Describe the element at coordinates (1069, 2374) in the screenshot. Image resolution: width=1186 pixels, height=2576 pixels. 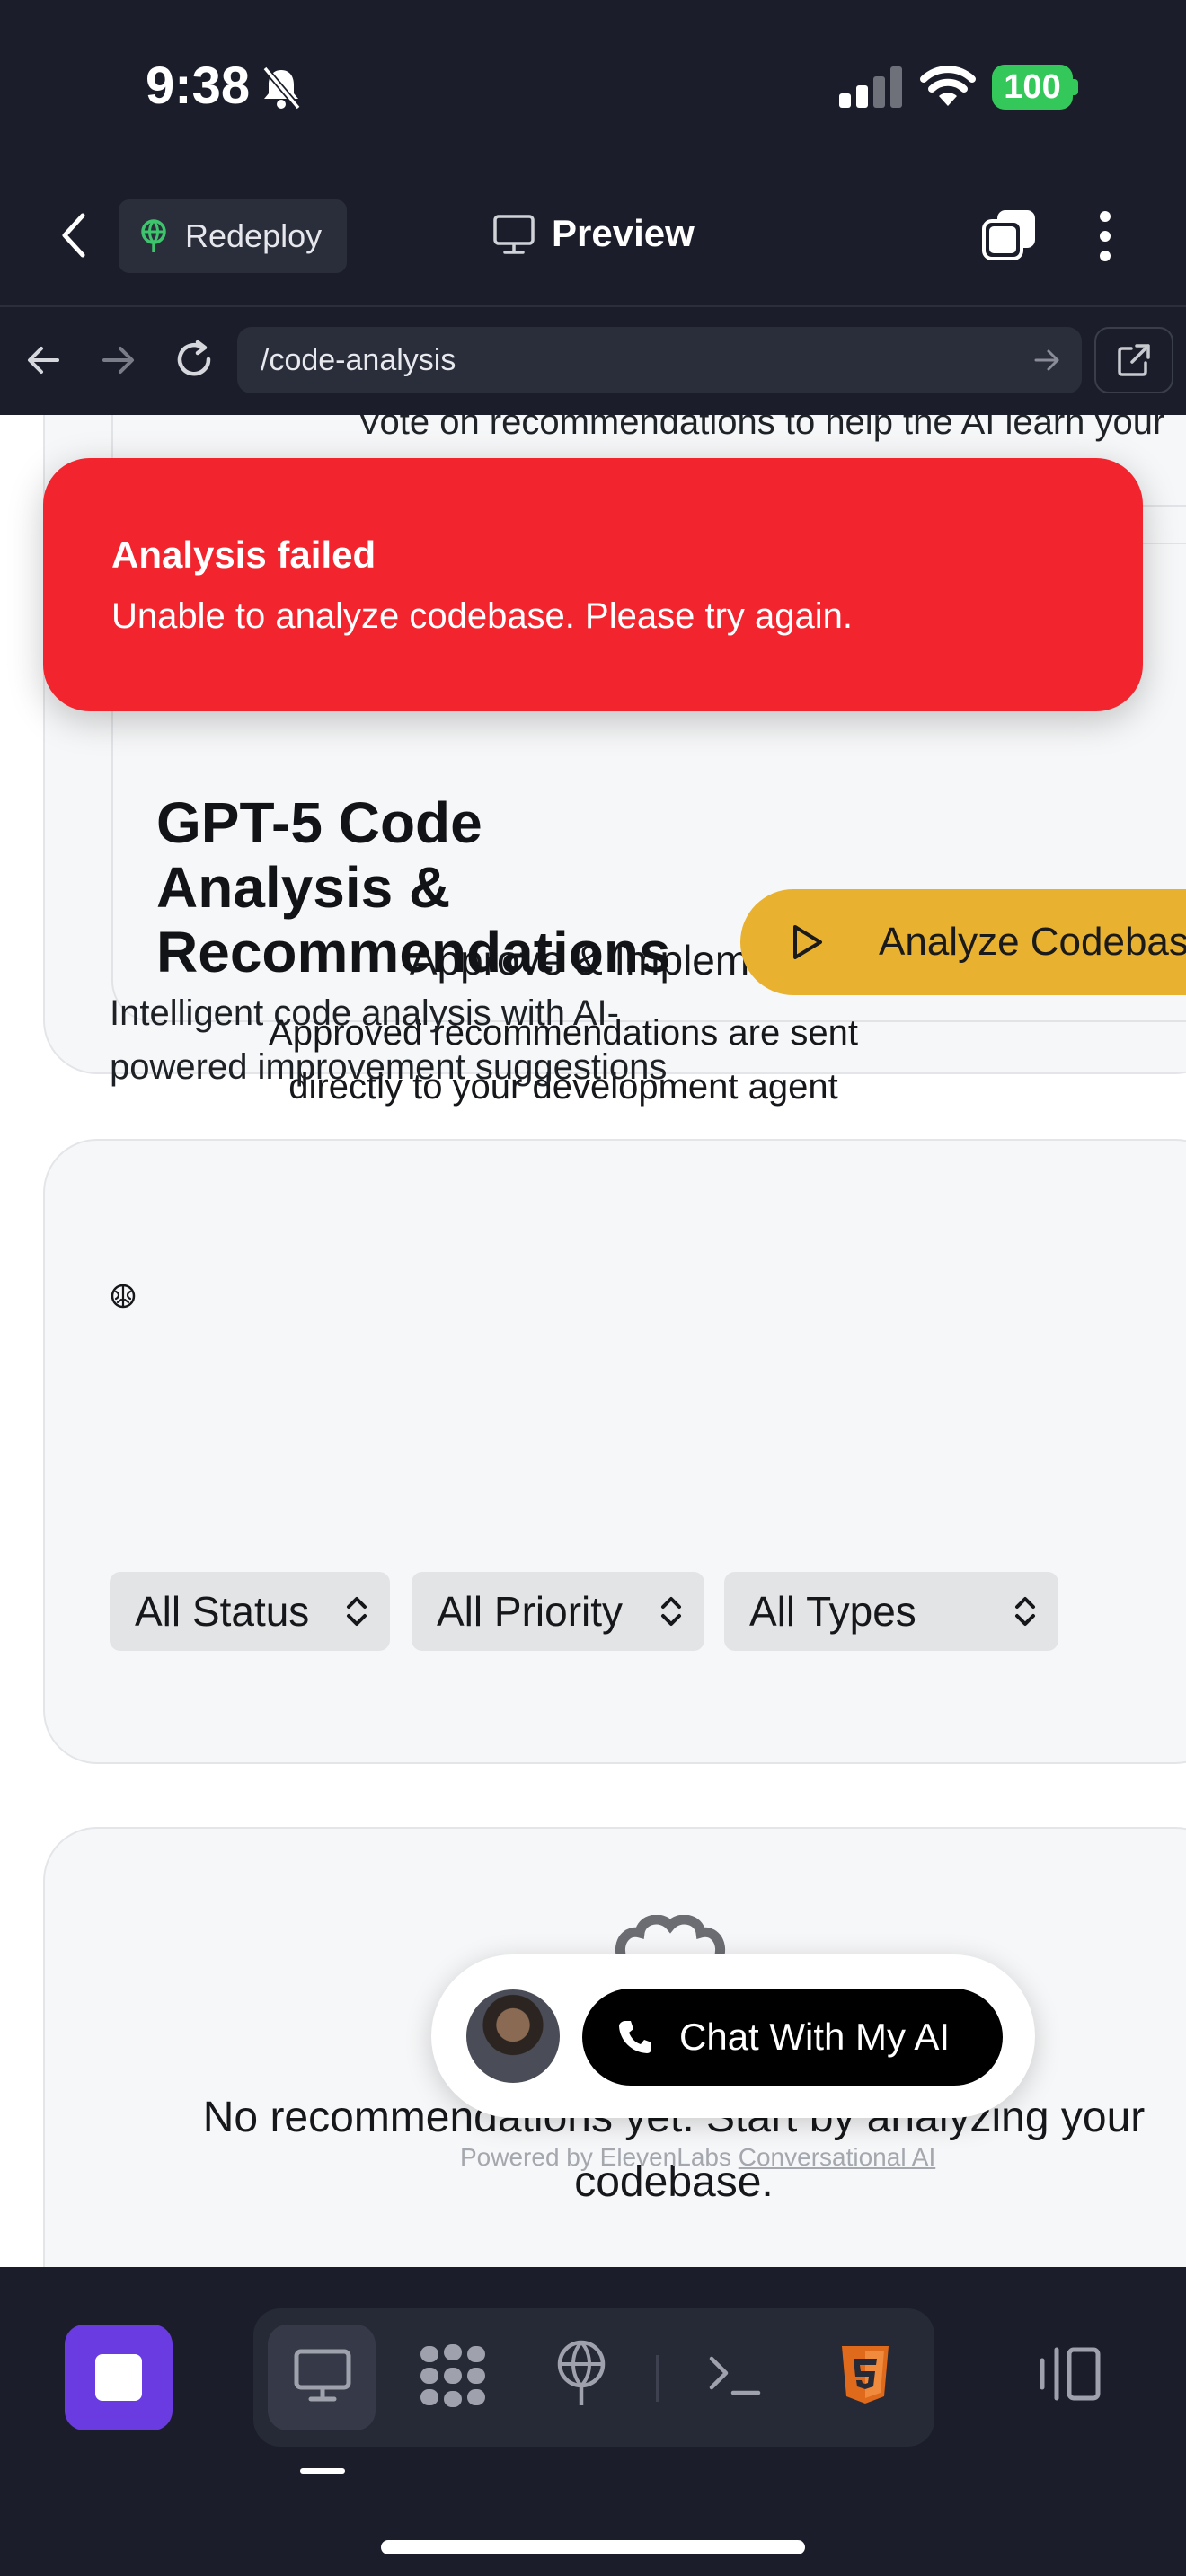
I see `split-view-icon` at that location.